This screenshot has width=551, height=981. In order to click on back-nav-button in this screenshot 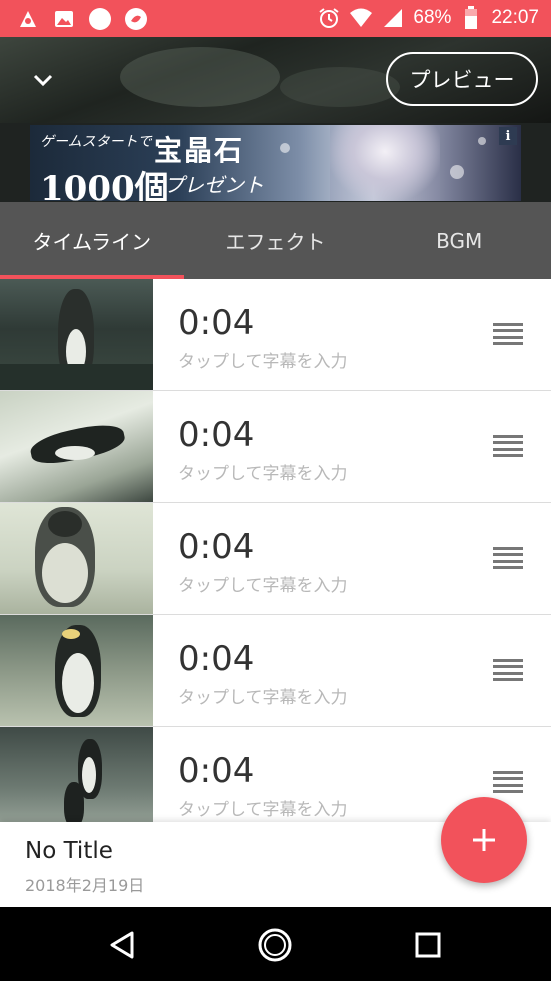, I will do `click(122, 945)`.